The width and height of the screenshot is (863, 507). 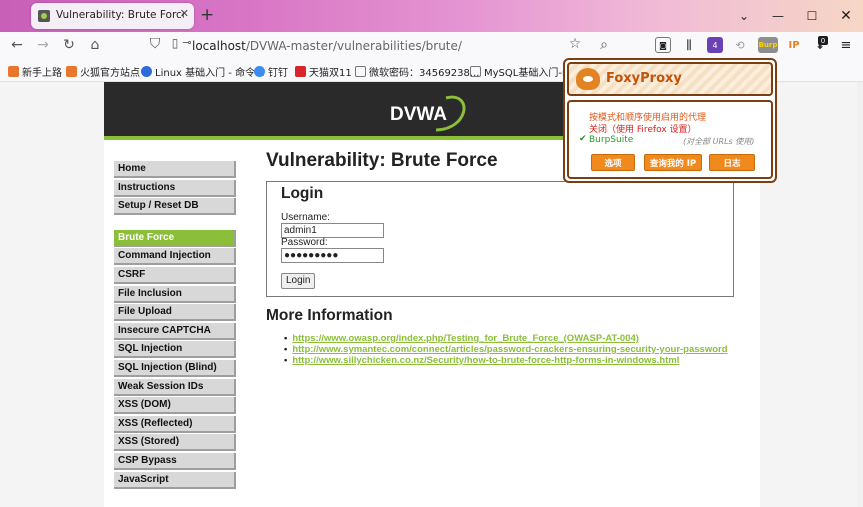 I want to click on bookmark-label: 火狐官方站点, so click(x=110, y=73).